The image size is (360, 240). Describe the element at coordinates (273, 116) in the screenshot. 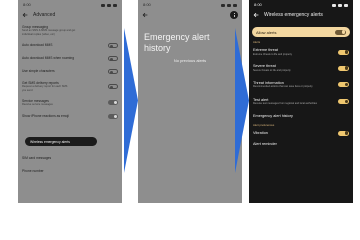

I see `alert-label: Emergency alert history` at that location.